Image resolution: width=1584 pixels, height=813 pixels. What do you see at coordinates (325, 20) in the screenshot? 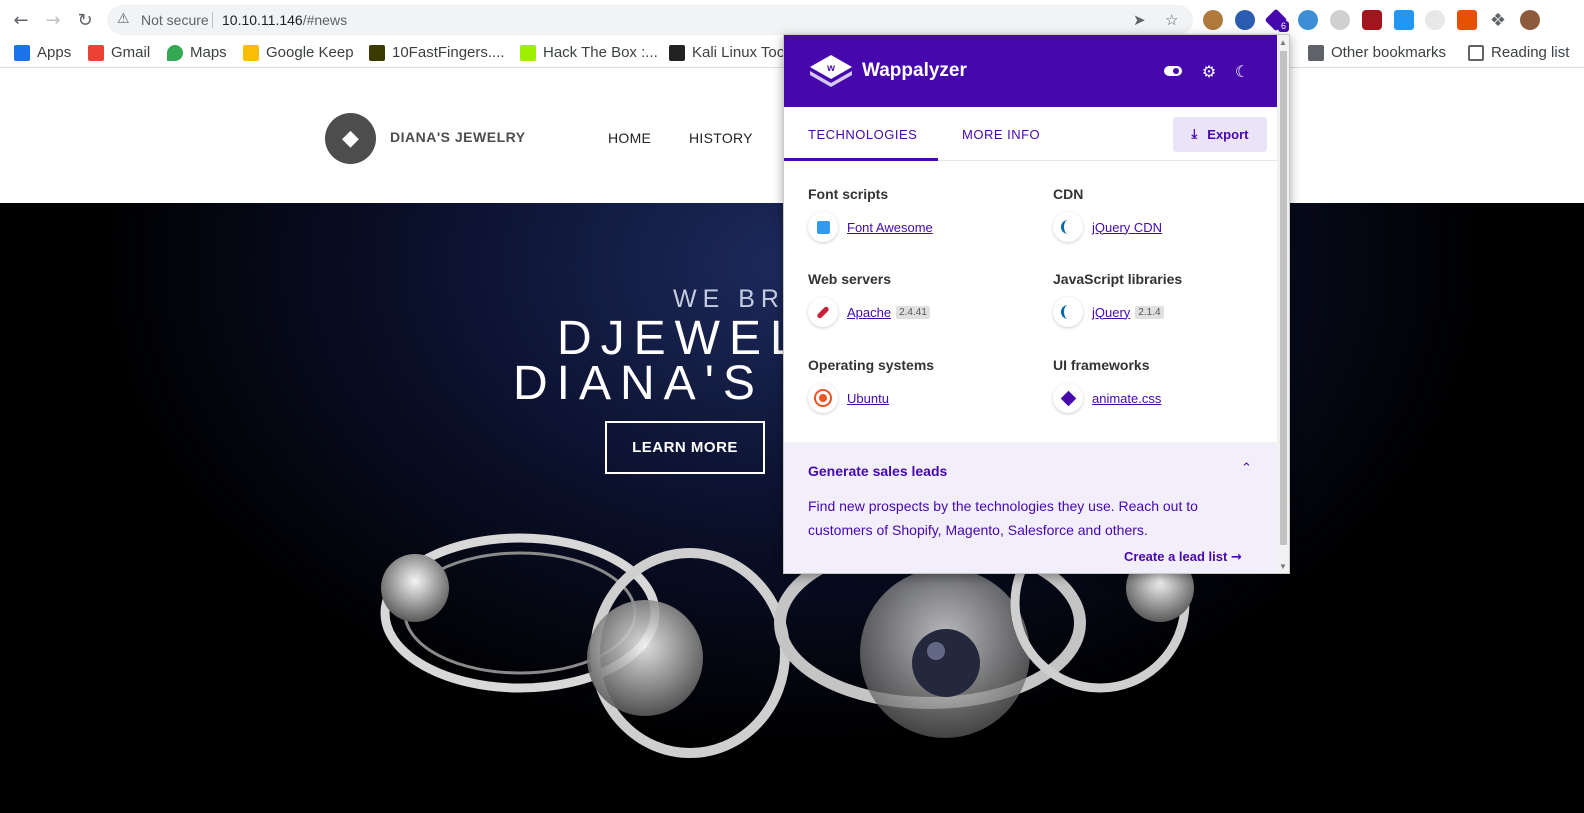
I see `url-path: /#news` at bounding box center [325, 20].